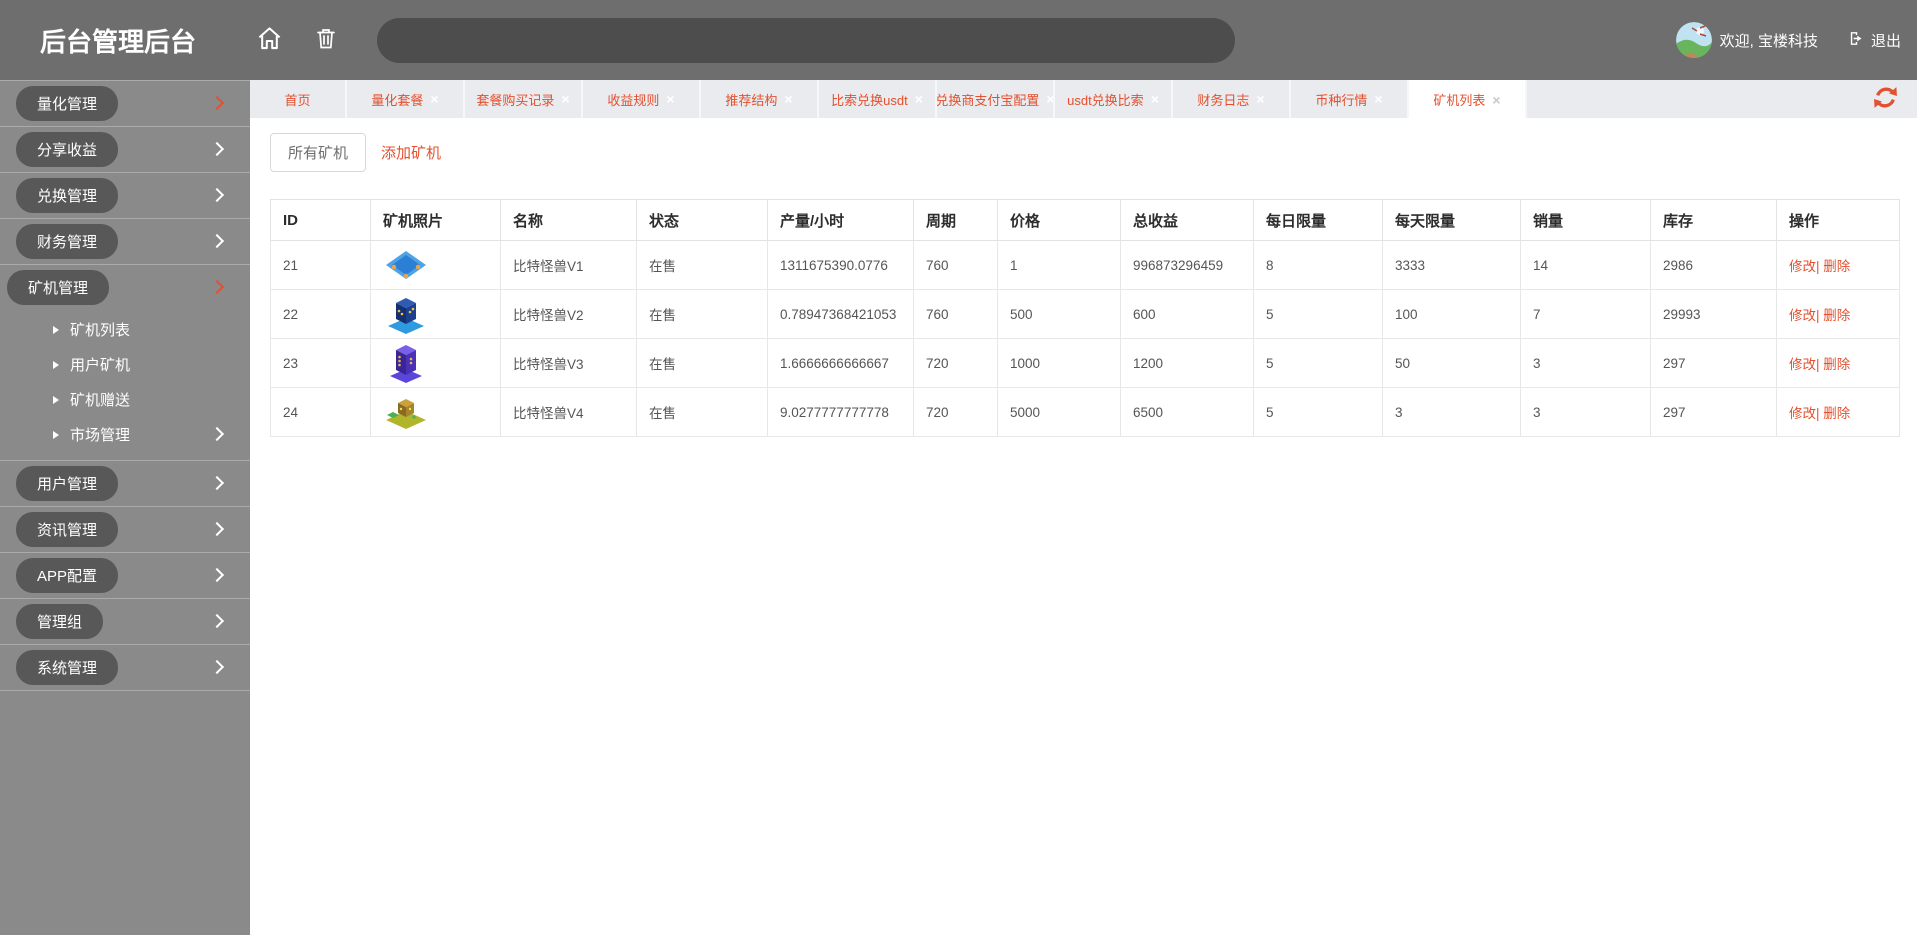 The width and height of the screenshot is (1917, 935). Describe the element at coordinates (869, 100) in the screenshot. I see `tab-label: 比索兑换usdt` at that location.